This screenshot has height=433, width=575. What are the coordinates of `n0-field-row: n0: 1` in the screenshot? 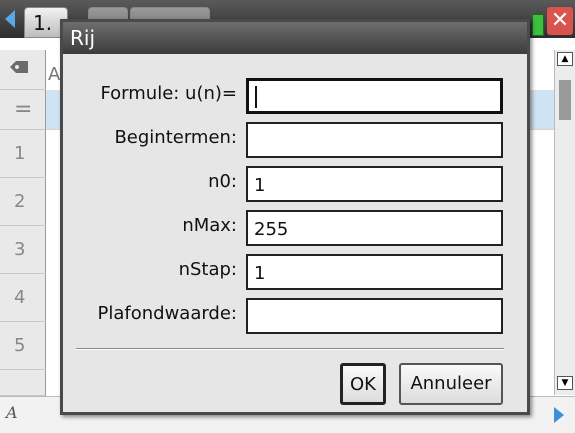 It's located at (295, 184).